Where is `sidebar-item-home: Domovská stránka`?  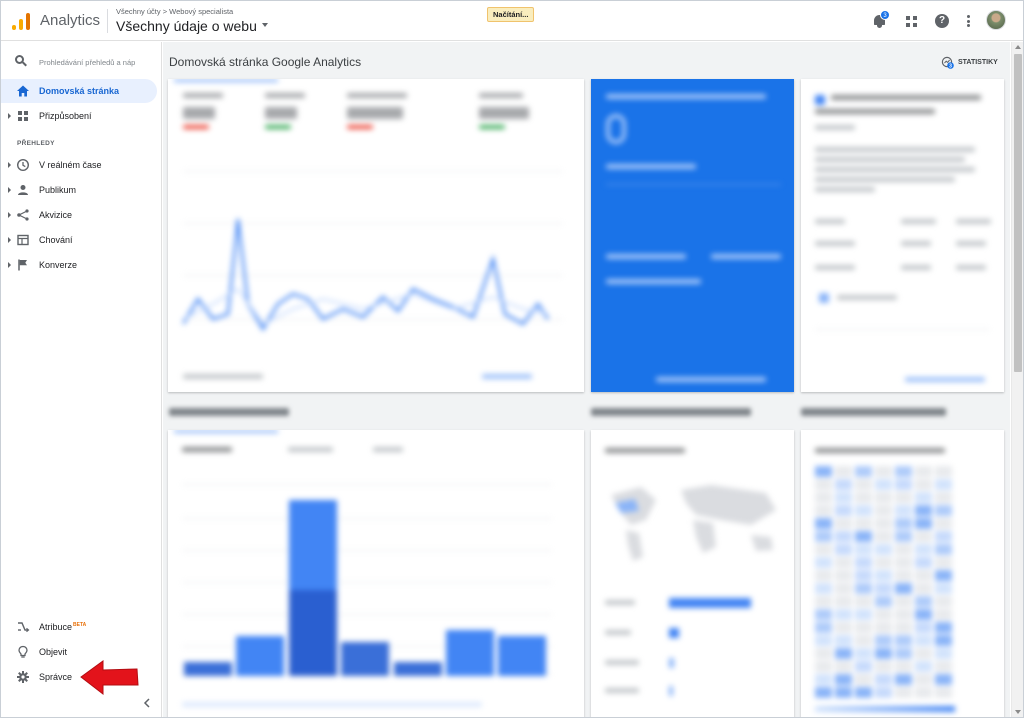 sidebar-item-home: Domovská stránka is located at coordinates (79, 91).